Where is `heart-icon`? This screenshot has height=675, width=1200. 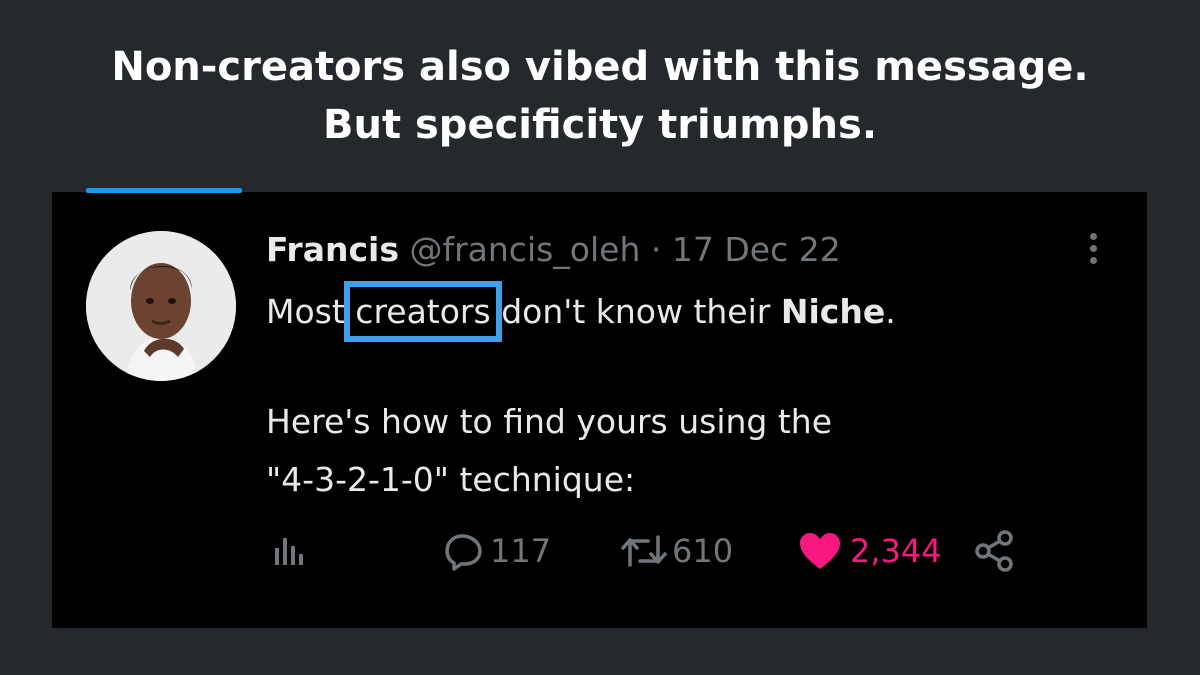 heart-icon is located at coordinates (820, 551).